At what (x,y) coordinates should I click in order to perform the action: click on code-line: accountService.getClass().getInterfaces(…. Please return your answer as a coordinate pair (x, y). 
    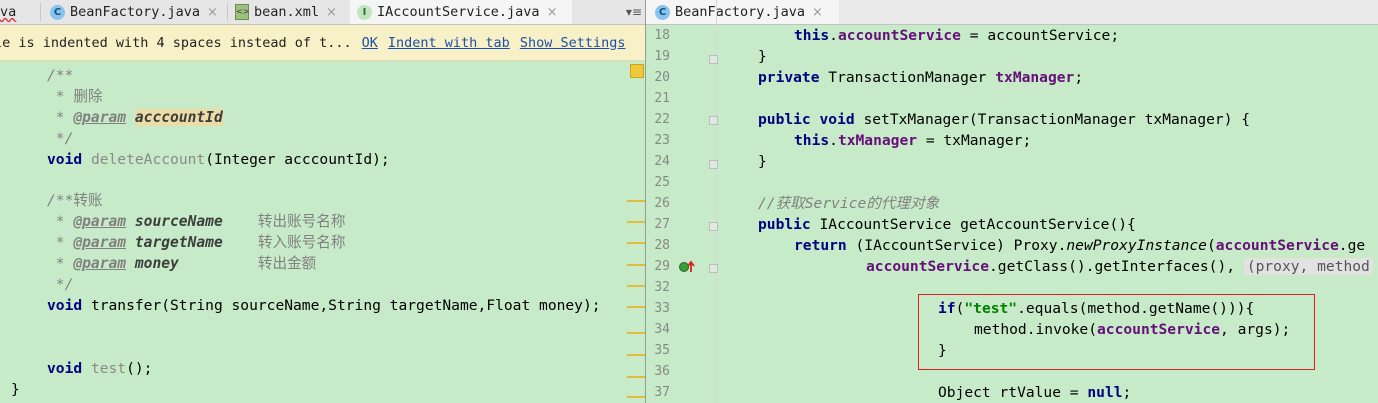
    Looking at the image, I should click on (1119, 266).